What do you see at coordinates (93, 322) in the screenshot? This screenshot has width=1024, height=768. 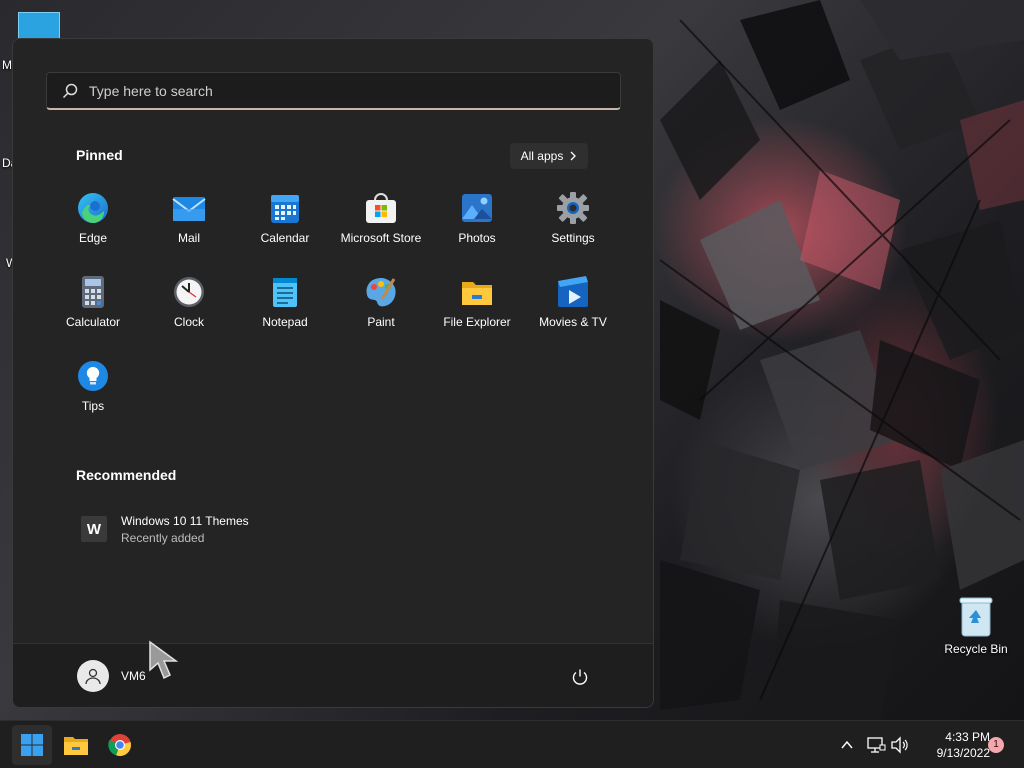 I see `app-label: Calculator` at bounding box center [93, 322].